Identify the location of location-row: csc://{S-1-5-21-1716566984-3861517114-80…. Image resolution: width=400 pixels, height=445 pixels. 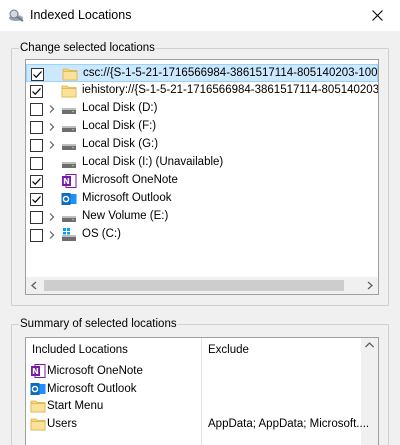
(202, 73).